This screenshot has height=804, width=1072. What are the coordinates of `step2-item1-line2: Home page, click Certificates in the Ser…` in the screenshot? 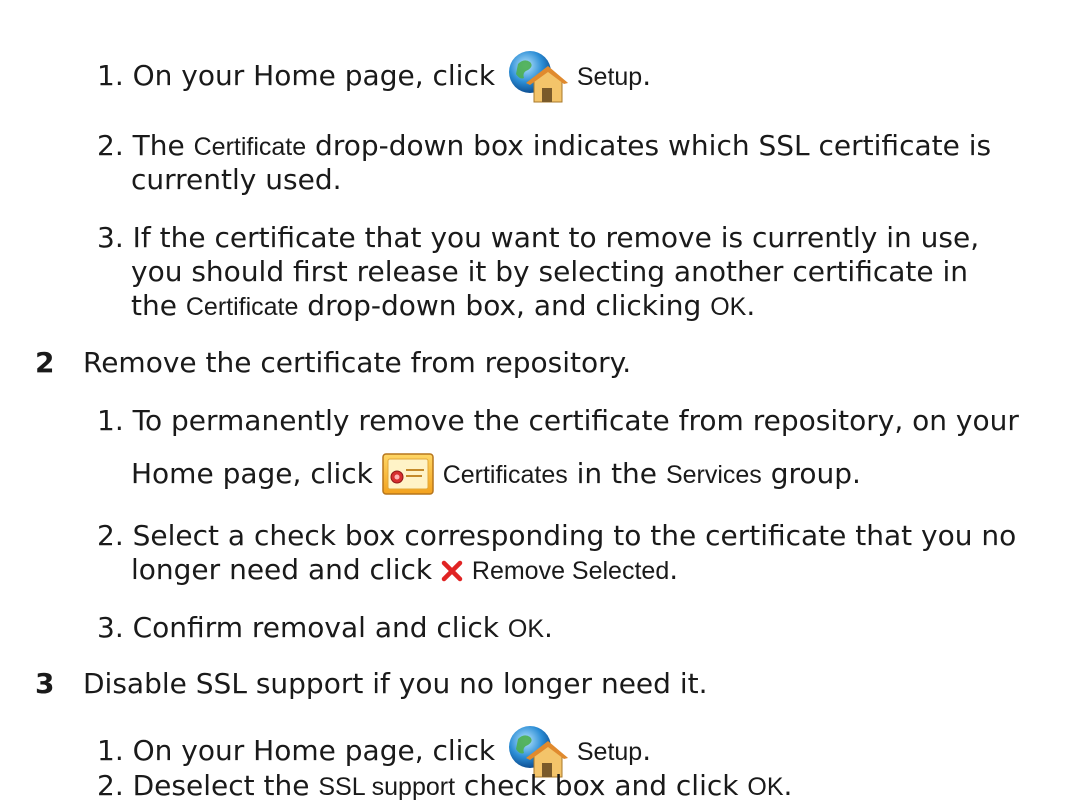 It's located at (496, 475).